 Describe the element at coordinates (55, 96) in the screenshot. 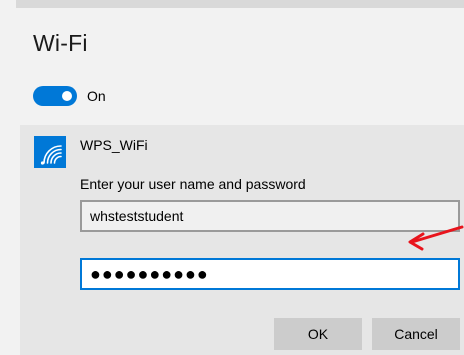

I see `wifi-toggle` at that location.